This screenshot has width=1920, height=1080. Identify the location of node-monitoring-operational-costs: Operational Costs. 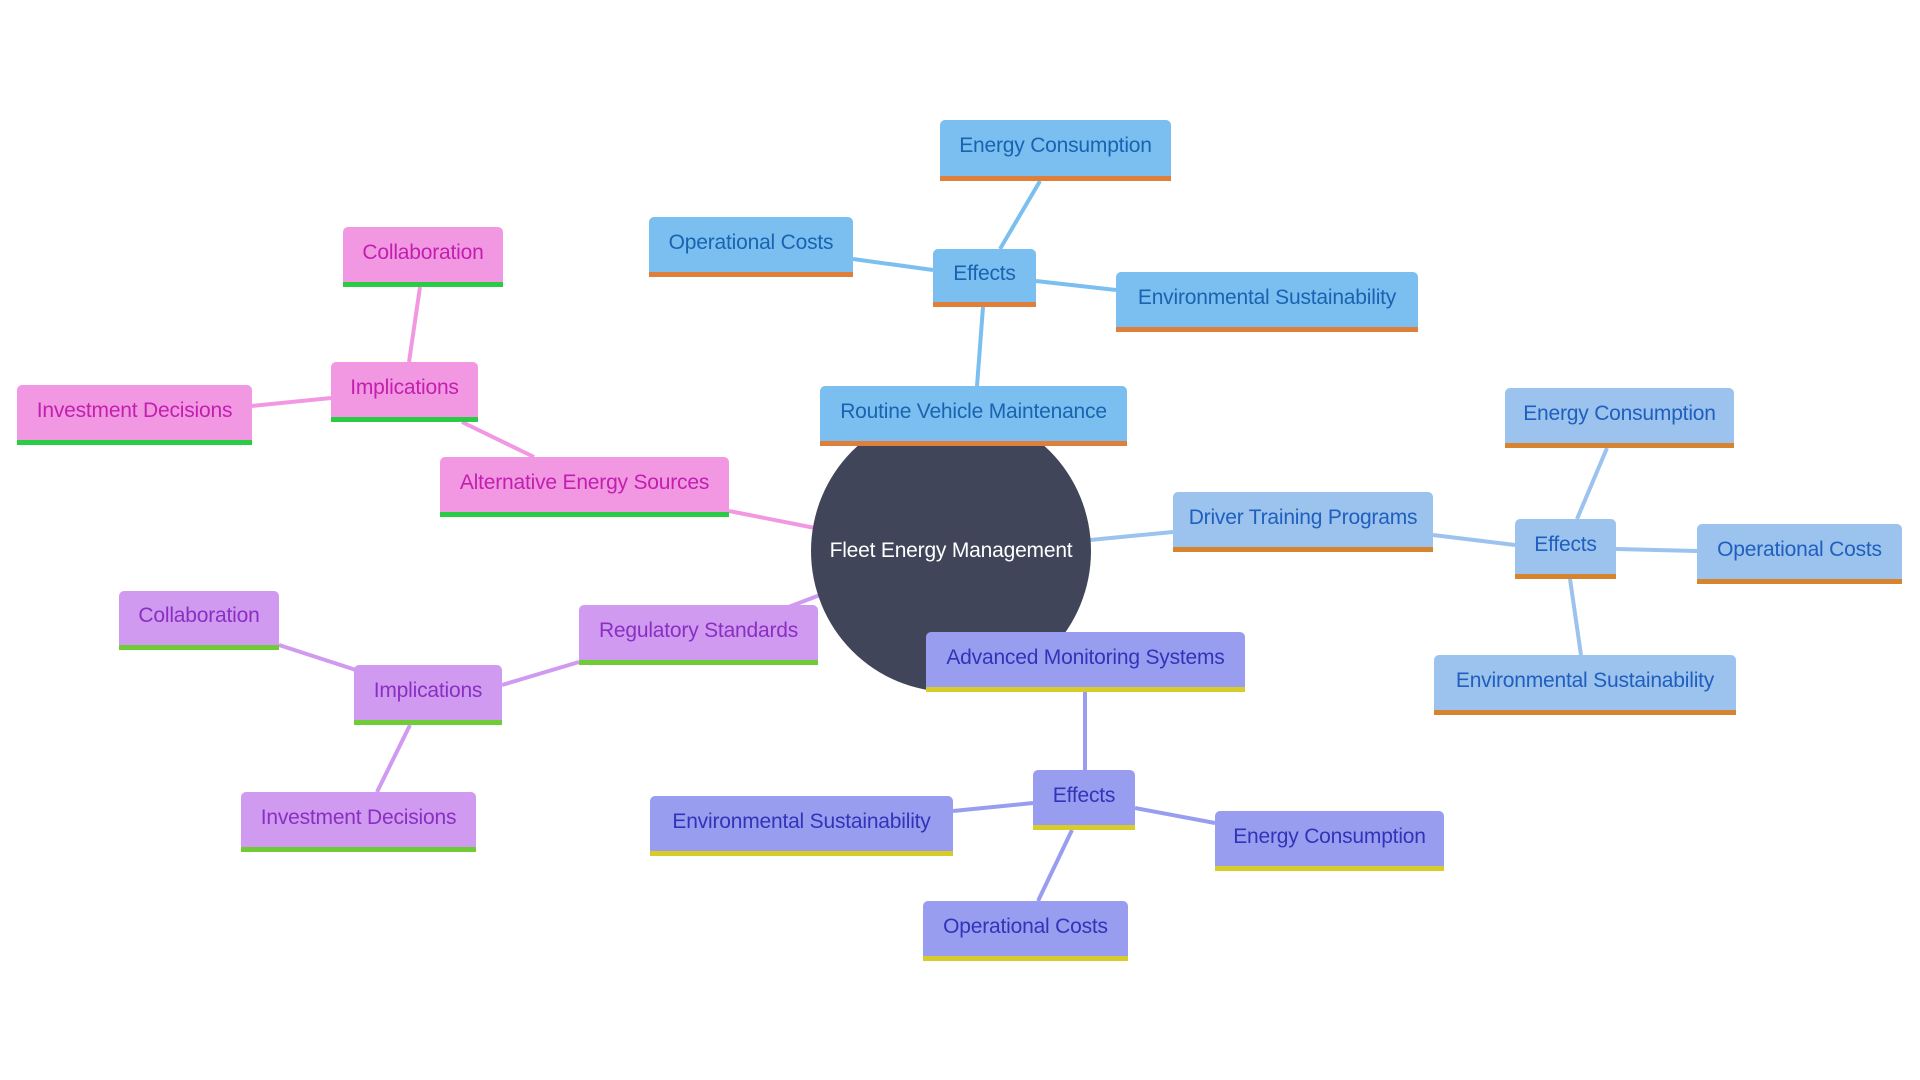
(1025, 931).